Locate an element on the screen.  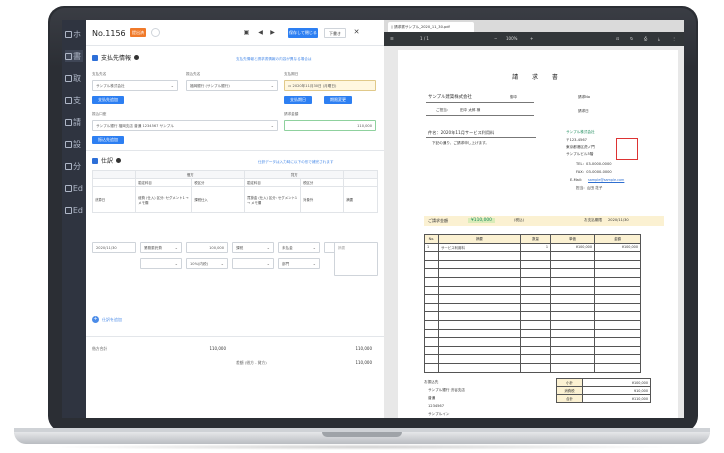
download-icon: ⤓ is located at coordinates (659, 38).